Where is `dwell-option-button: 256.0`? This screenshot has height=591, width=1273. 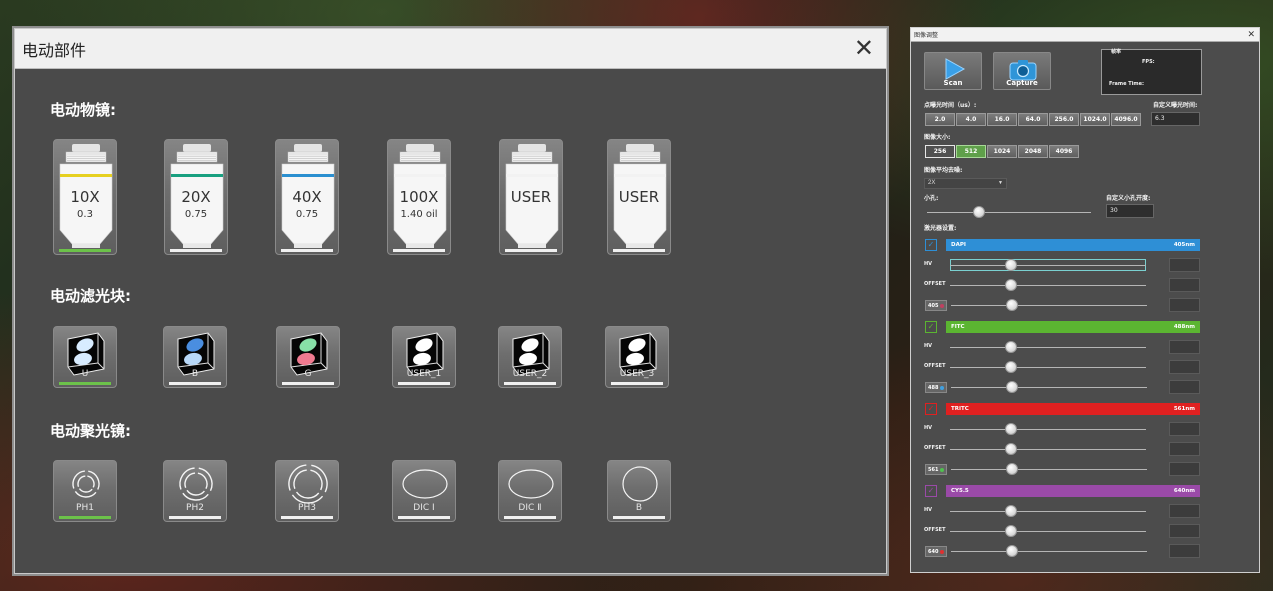 dwell-option-button: 256.0 is located at coordinates (1064, 119).